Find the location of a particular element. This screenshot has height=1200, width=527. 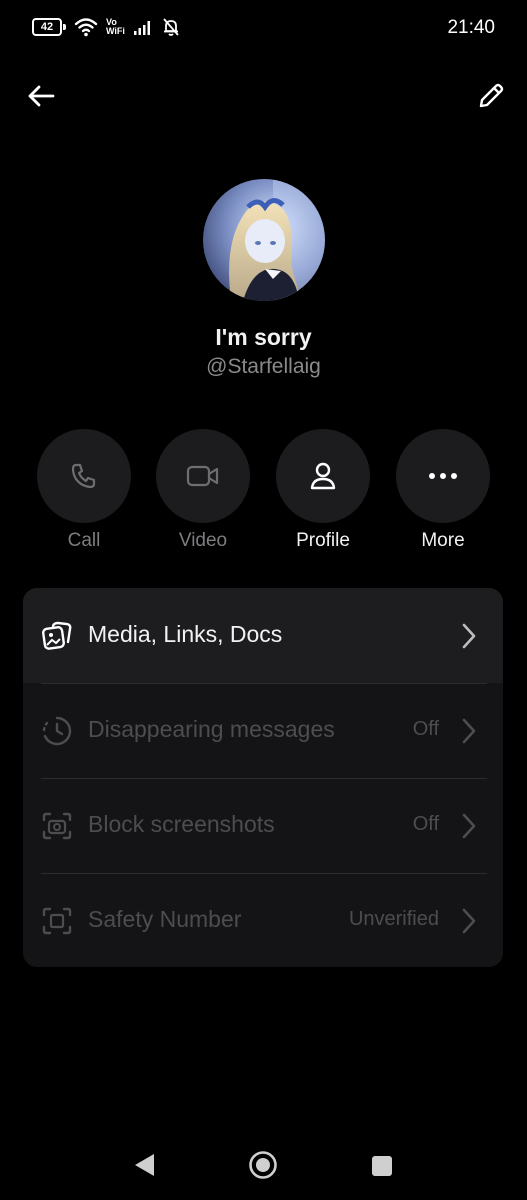

profile-button: Profile is located at coordinates (323, 490).